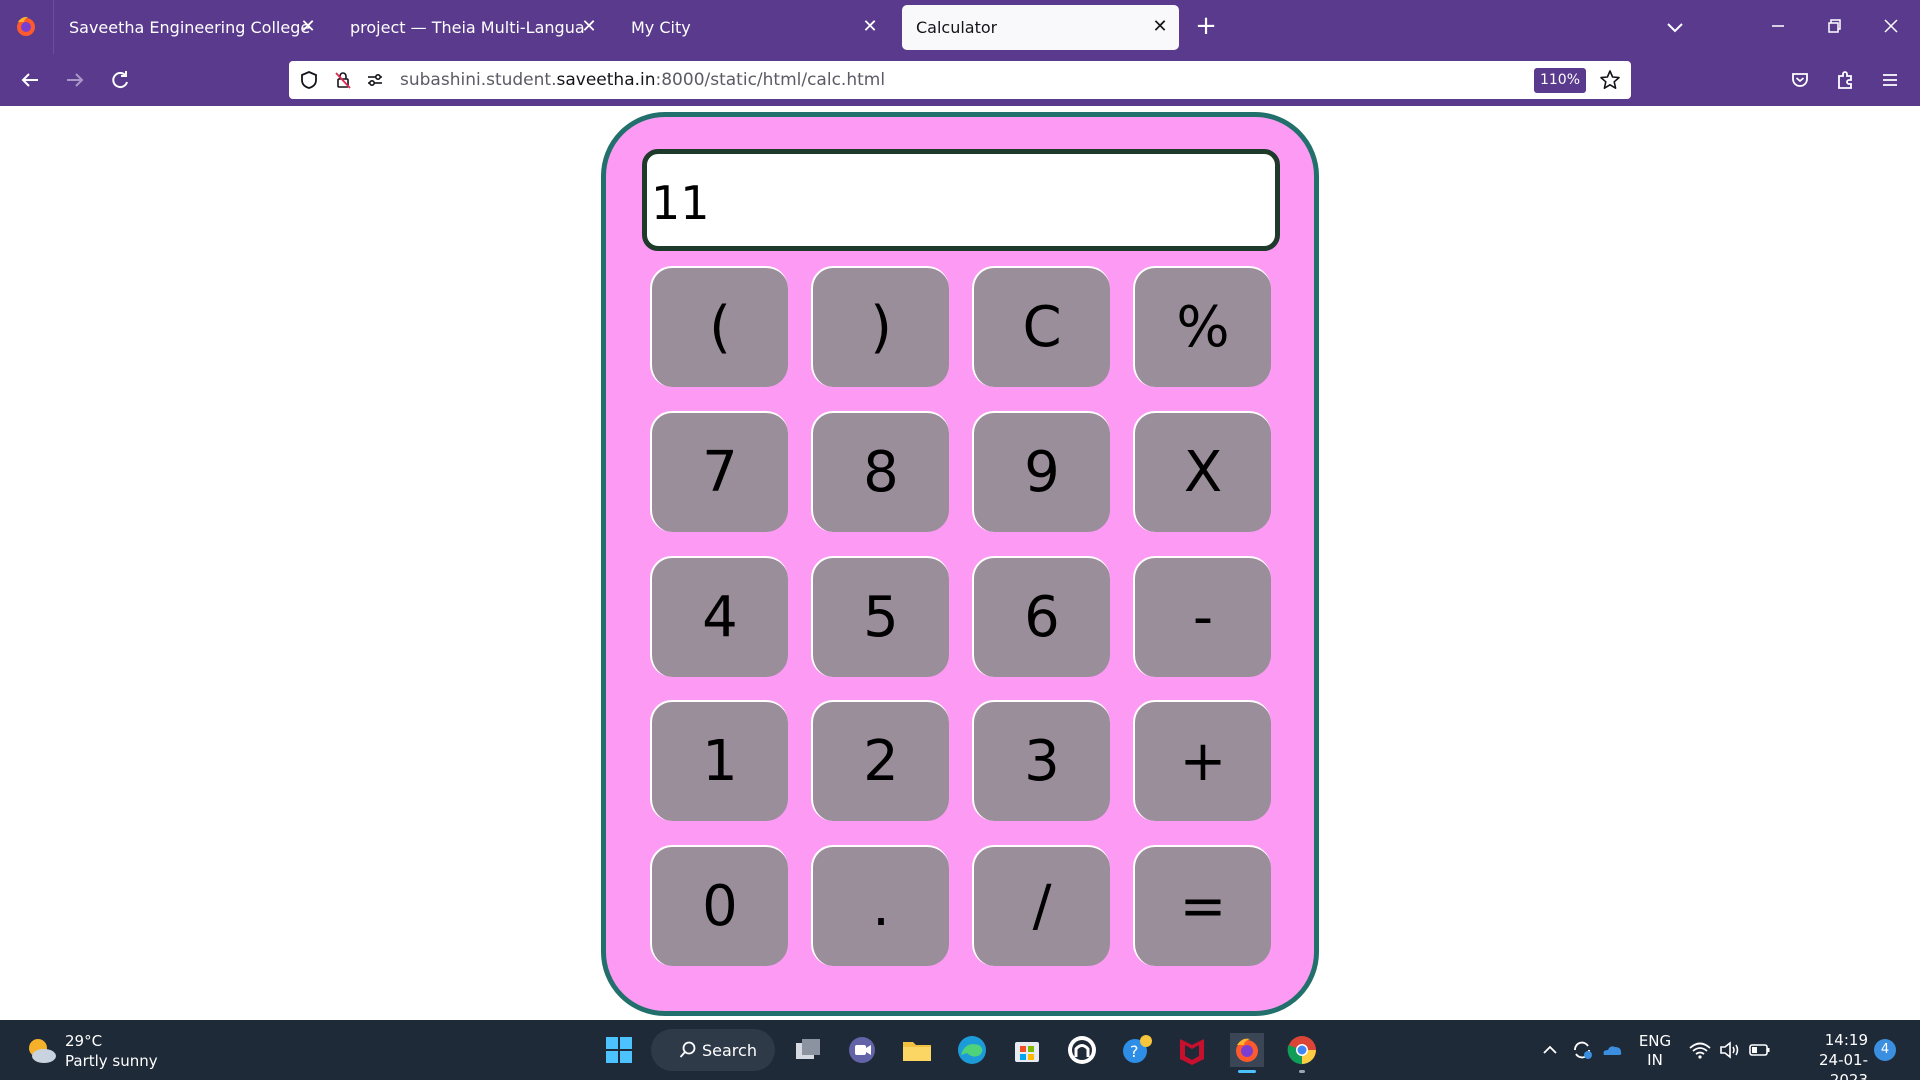 This screenshot has width=1920, height=1090. I want to click on new-tab-button: +, so click(1206, 27).